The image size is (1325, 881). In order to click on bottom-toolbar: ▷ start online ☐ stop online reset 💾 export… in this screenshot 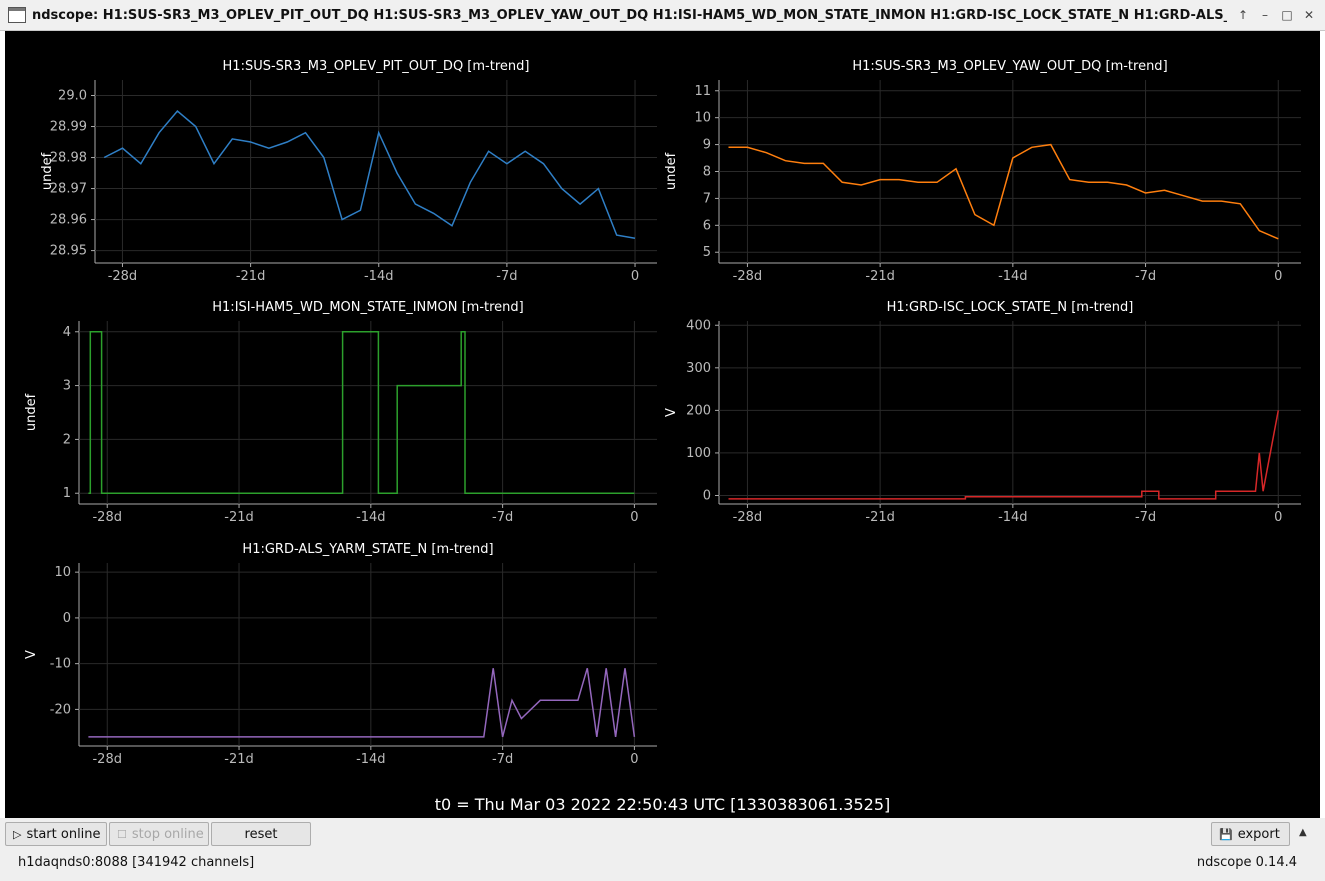, I will do `click(662, 849)`.